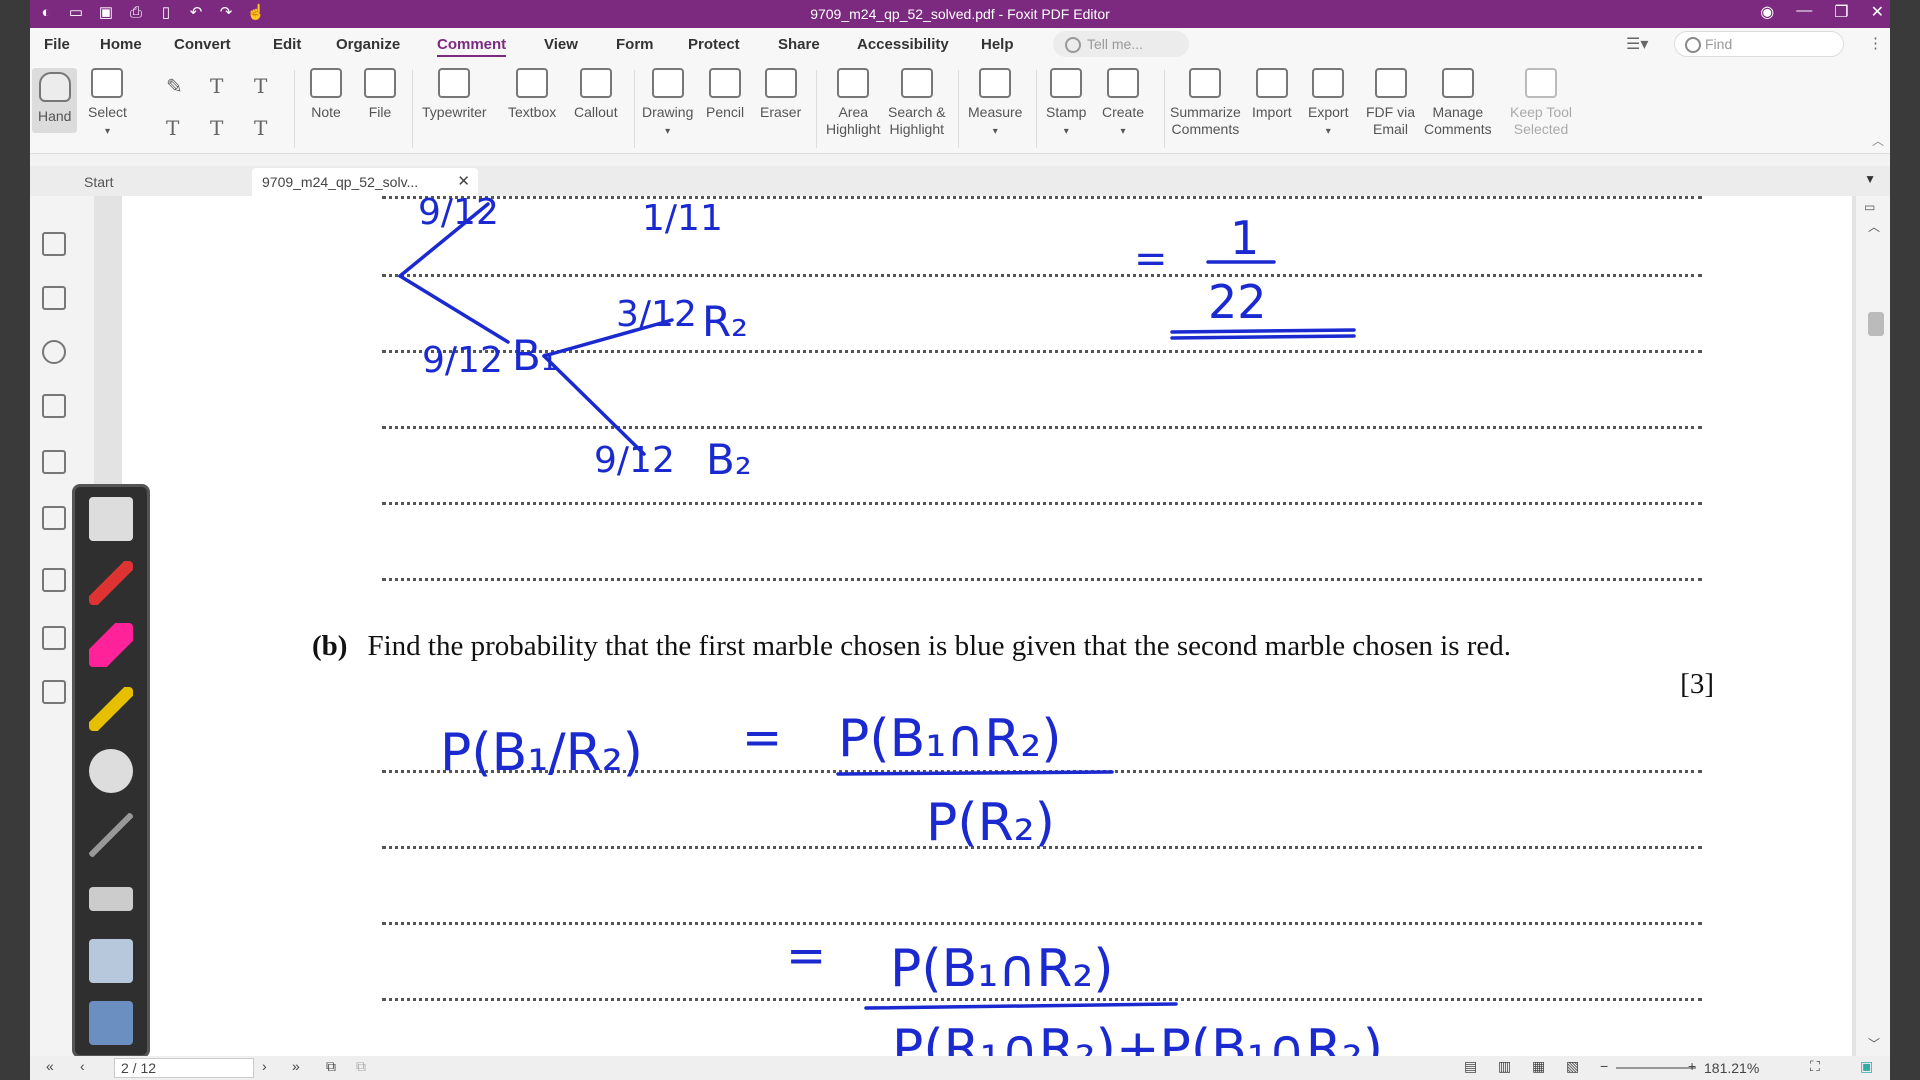 This screenshot has height=1080, width=1920. Describe the element at coordinates (1123, 104) in the screenshot. I see `create-stamp-button: Create ▾` at that location.